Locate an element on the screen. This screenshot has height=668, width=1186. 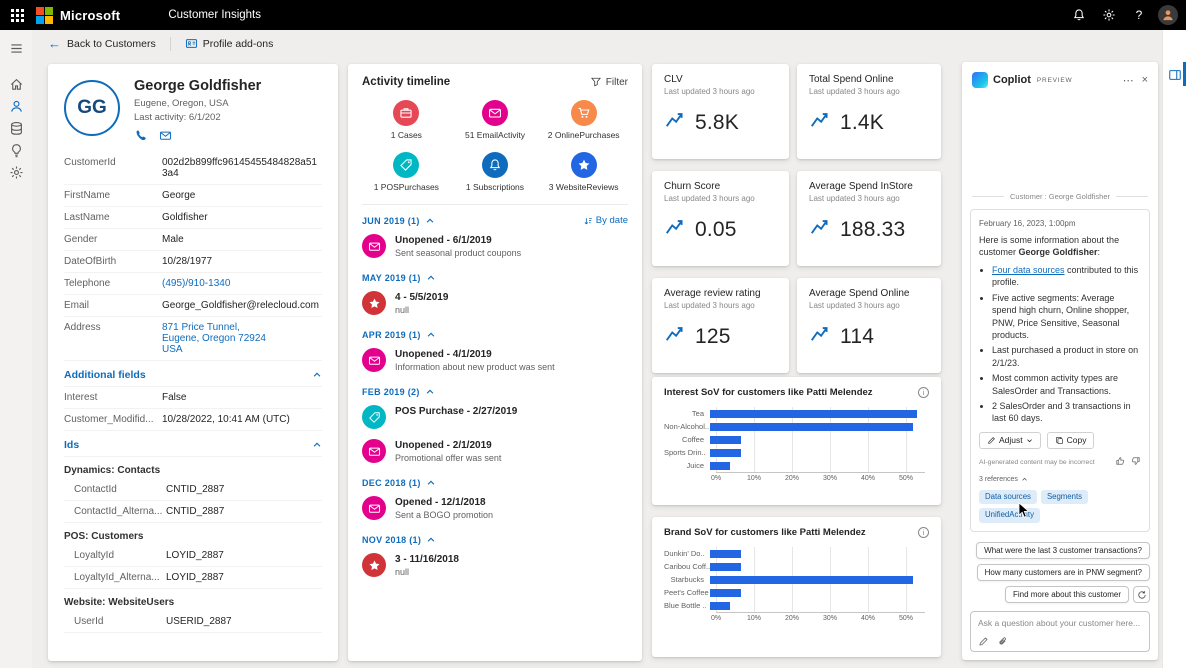
timeline-month-label: DEC 2018 (1) is located at coordinates (391, 483).